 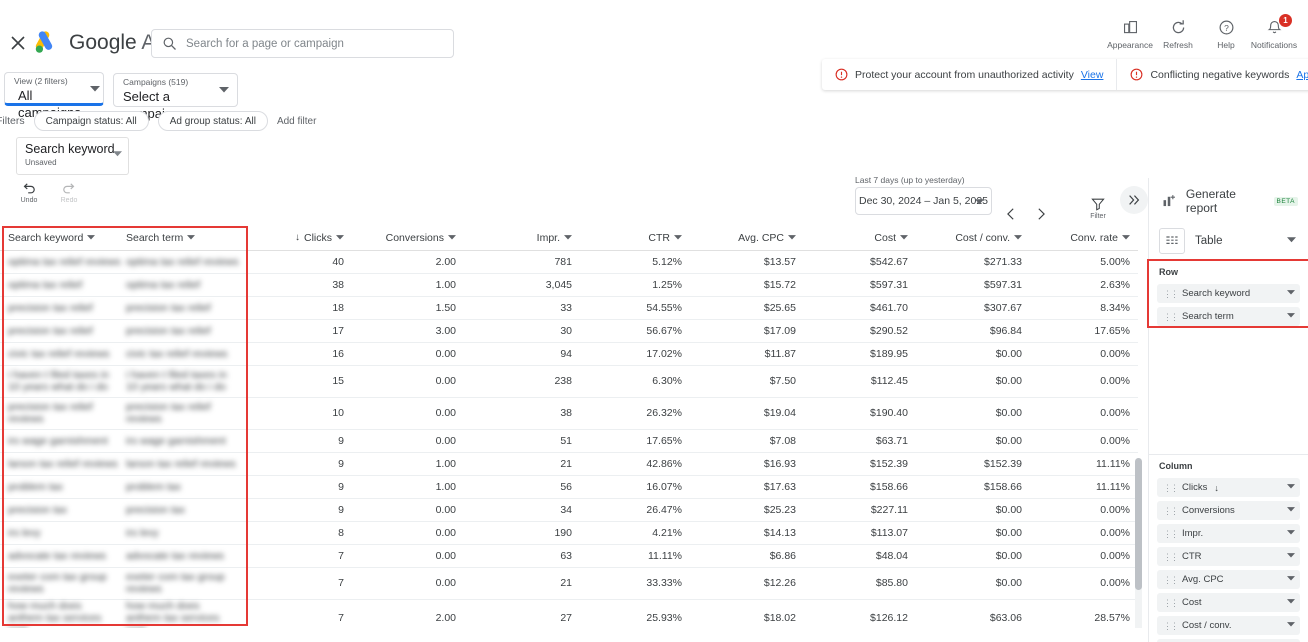 What do you see at coordinates (923, 201) in the screenshot?
I see `date-range-selector: Dec 30, 2024 – Jan 5, 2025` at bounding box center [923, 201].